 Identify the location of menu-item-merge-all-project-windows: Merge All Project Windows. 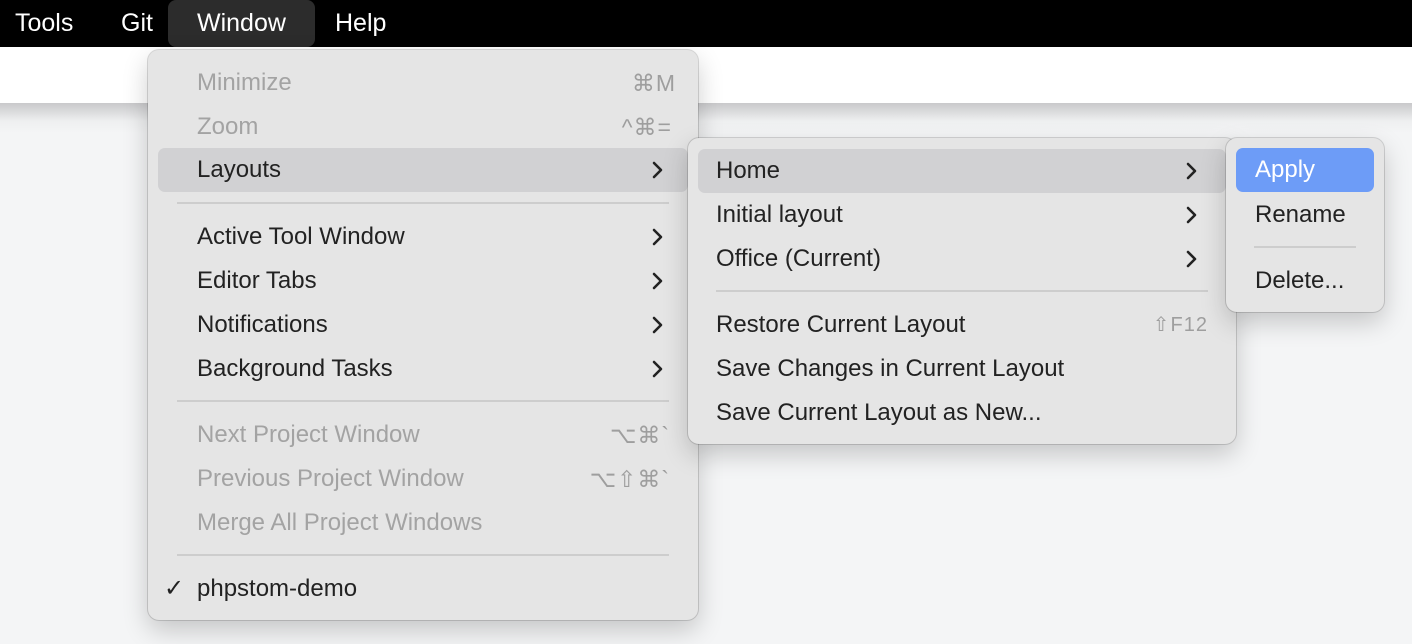
(423, 523).